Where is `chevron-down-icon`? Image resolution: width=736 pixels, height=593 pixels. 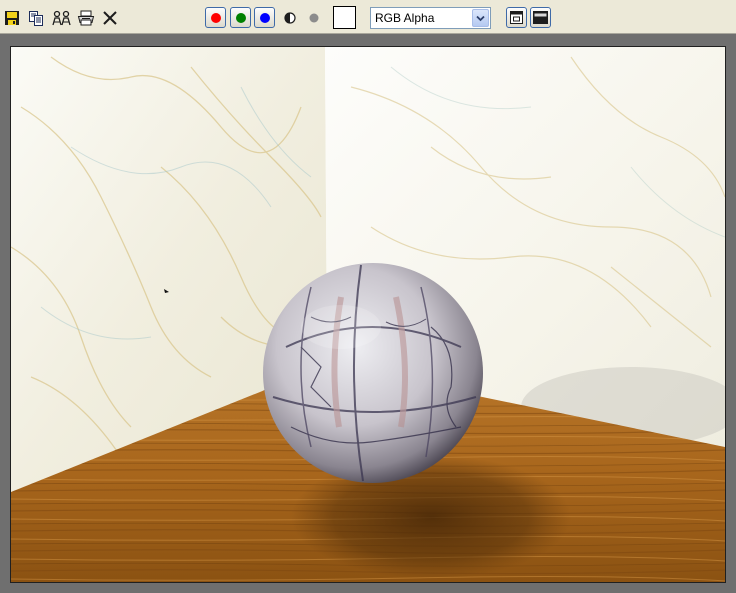
chevron-down-icon is located at coordinates (480, 18).